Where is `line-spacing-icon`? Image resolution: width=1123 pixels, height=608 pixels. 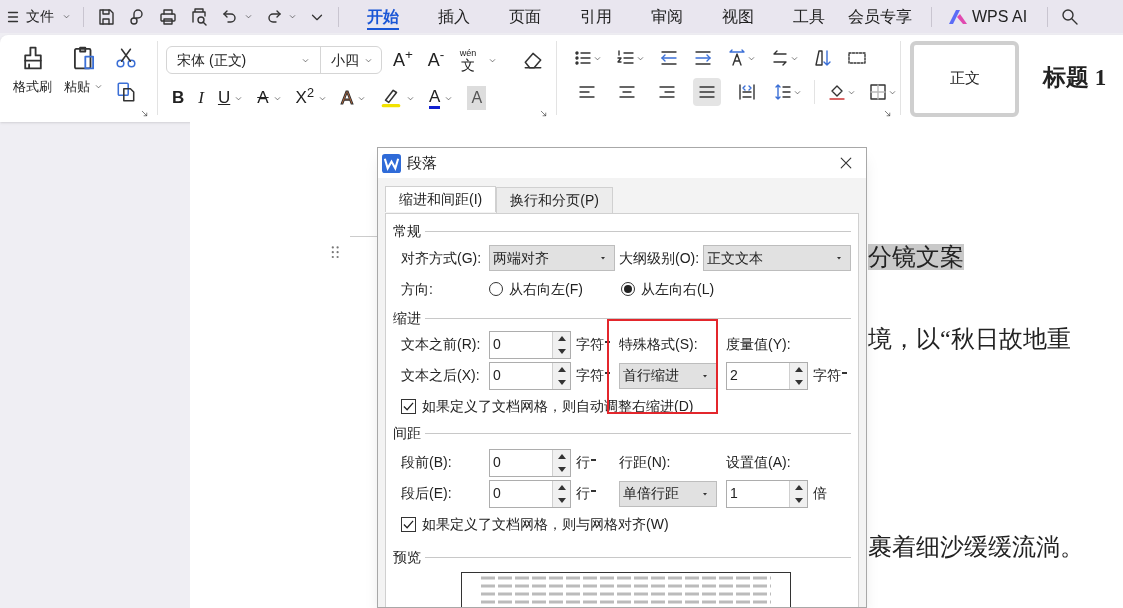 line-spacing-icon is located at coordinates (783, 92).